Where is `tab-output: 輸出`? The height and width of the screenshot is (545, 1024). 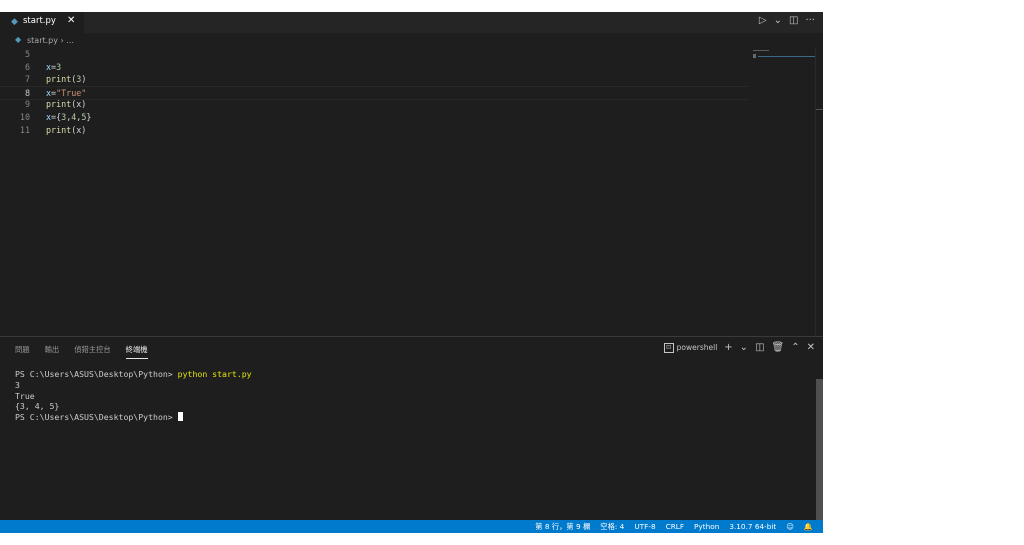
tab-output: 輸出 is located at coordinates (52, 352).